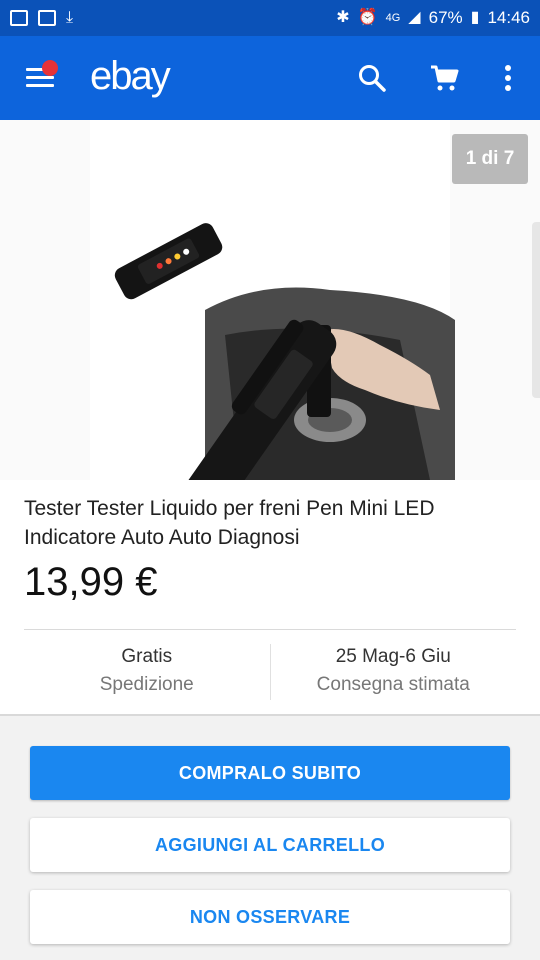 This screenshot has height=960, width=540. What do you see at coordinates (444, 78) in the screenshot?
I see `cart-icon` at bounding box center [444, 78].